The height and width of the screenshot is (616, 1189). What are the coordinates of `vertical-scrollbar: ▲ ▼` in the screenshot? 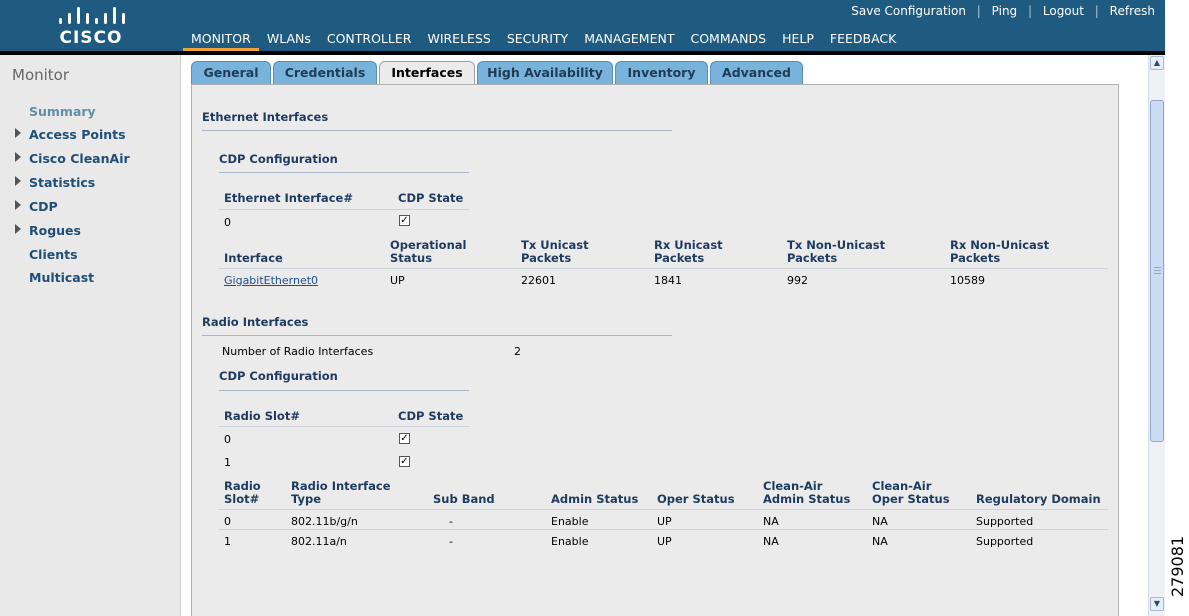 It's located at (1156, 335).